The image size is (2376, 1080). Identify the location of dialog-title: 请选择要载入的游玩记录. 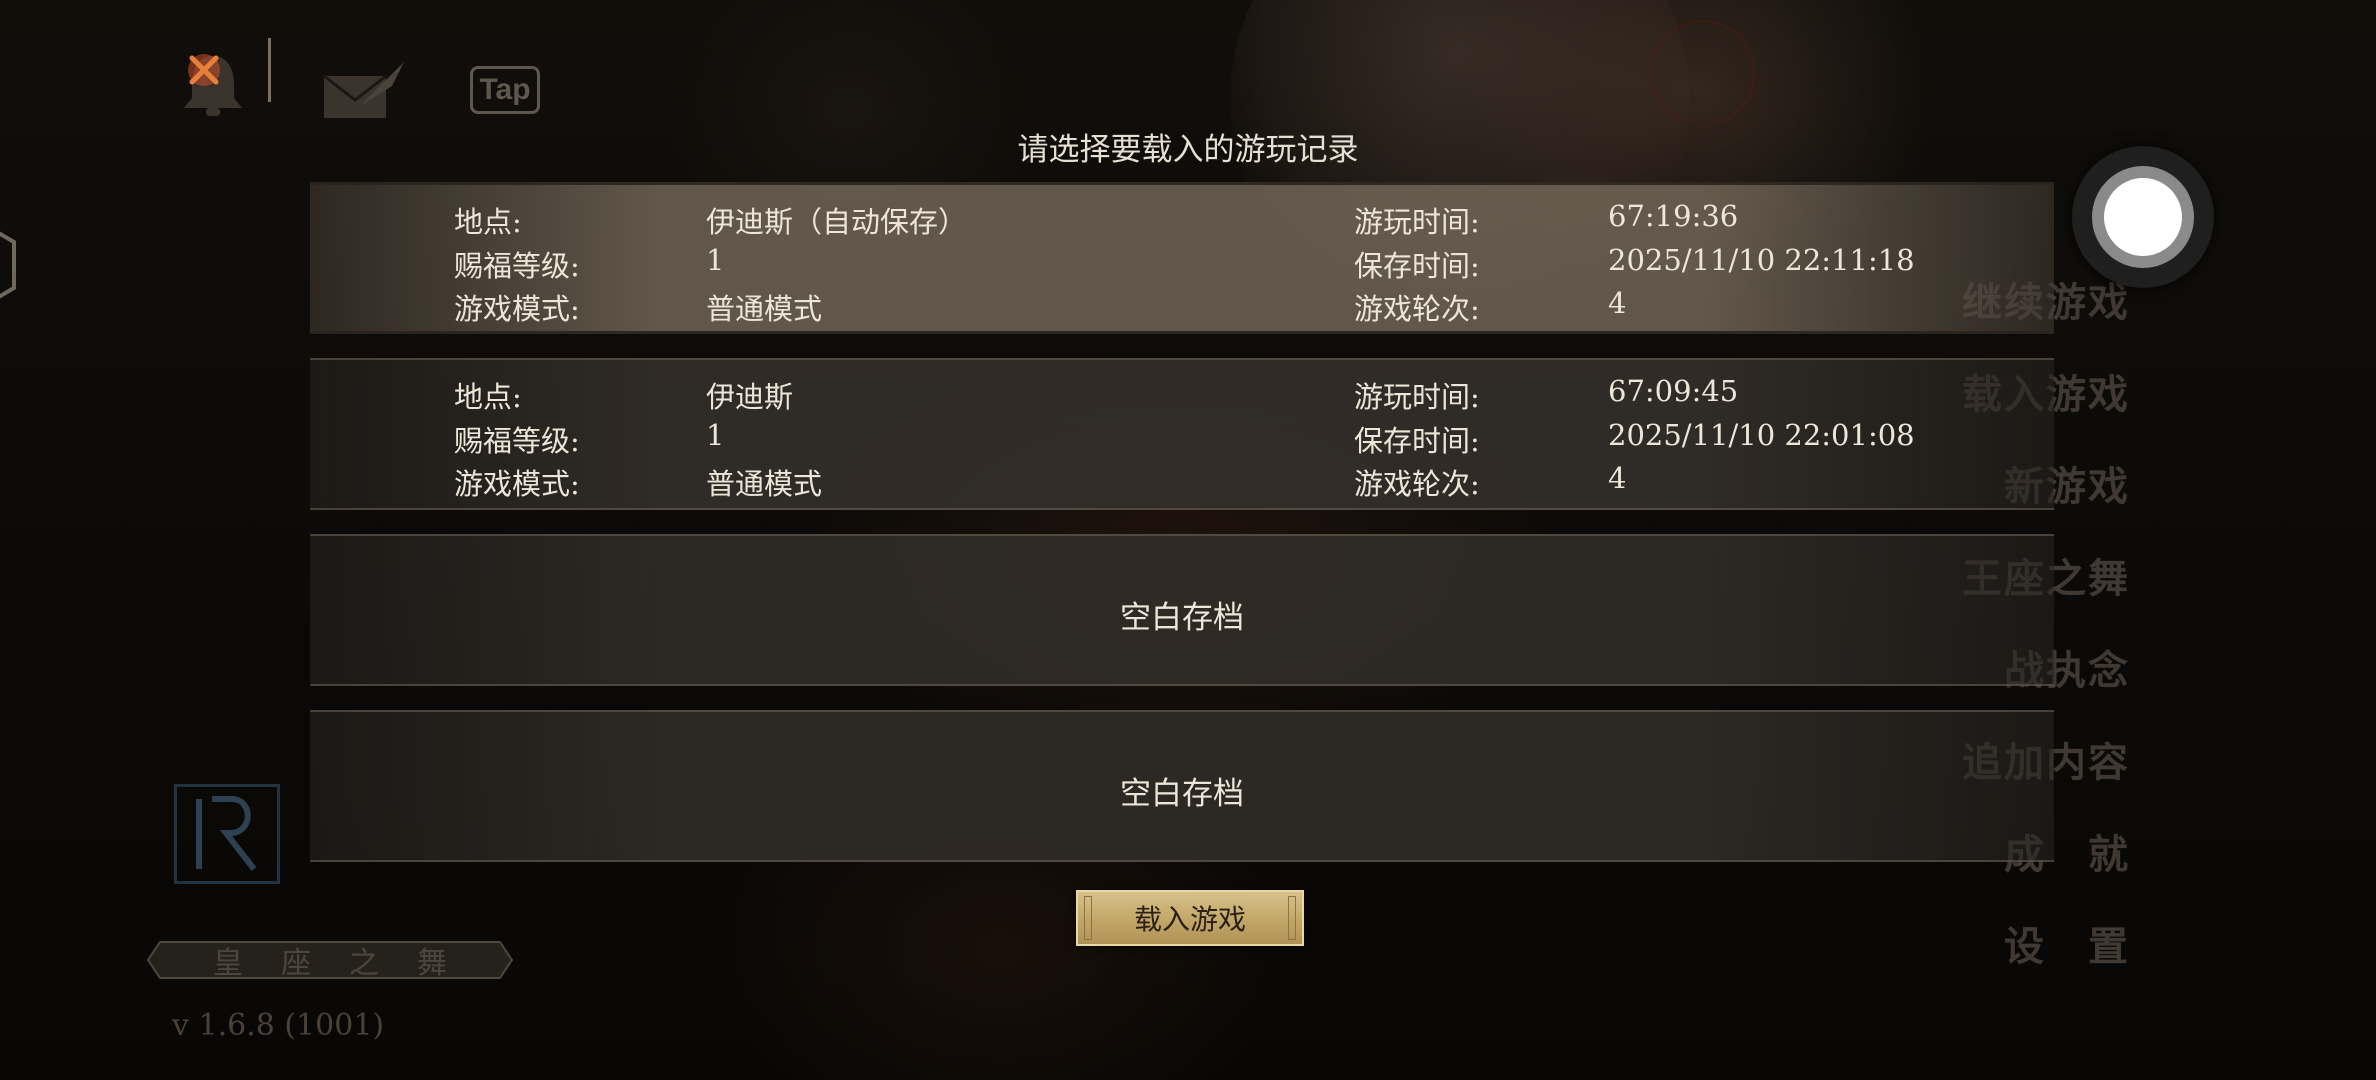
(1188, 150).